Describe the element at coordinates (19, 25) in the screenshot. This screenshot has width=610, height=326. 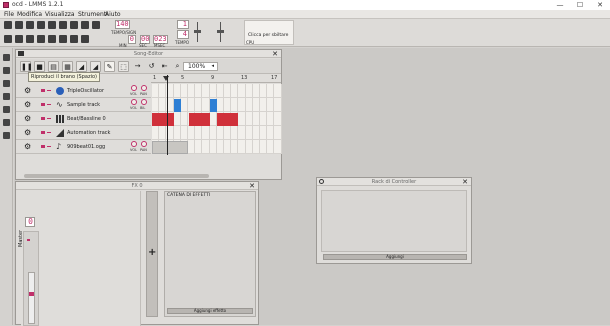
I see `template-icon` at that location.